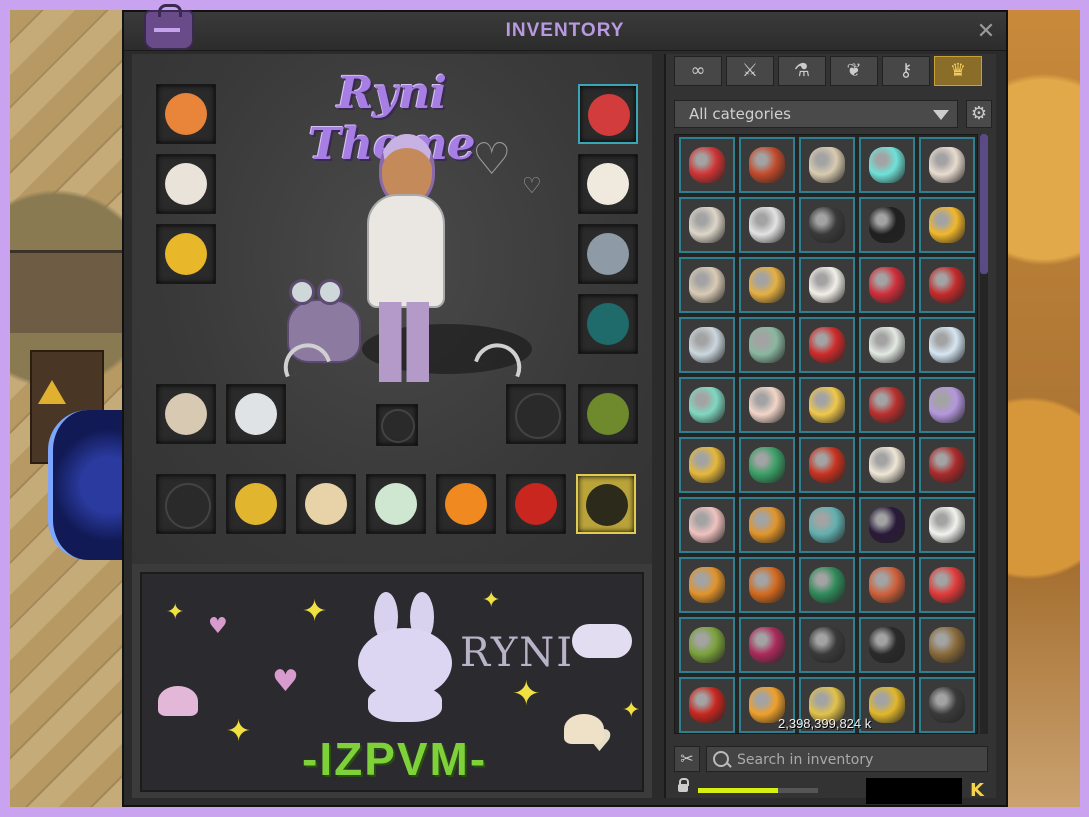  I want to click on amulet-slot, so click(186, 114).